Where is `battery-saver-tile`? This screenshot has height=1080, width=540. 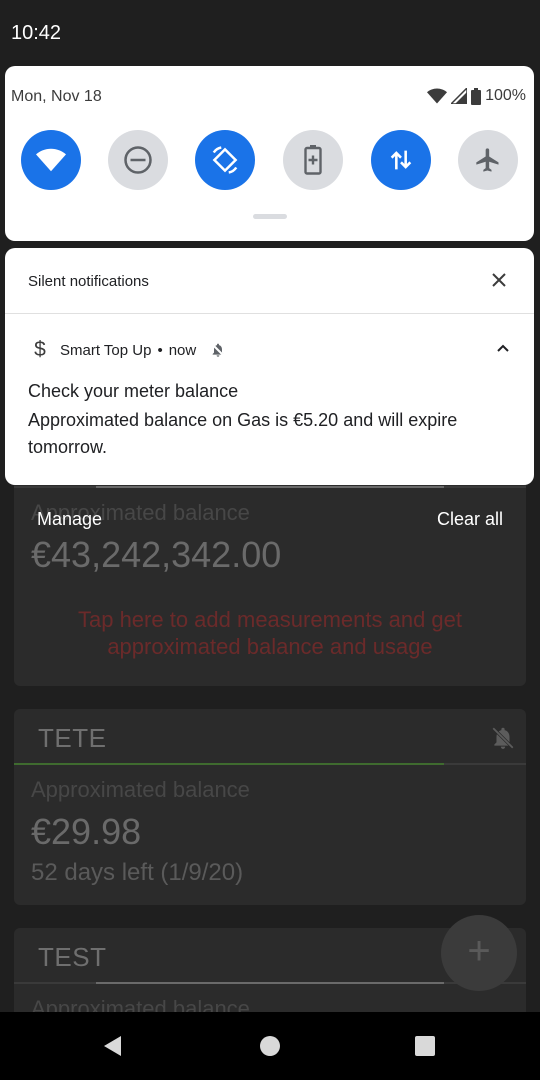
battery-saver-tile is located at coordinates (313, 160).